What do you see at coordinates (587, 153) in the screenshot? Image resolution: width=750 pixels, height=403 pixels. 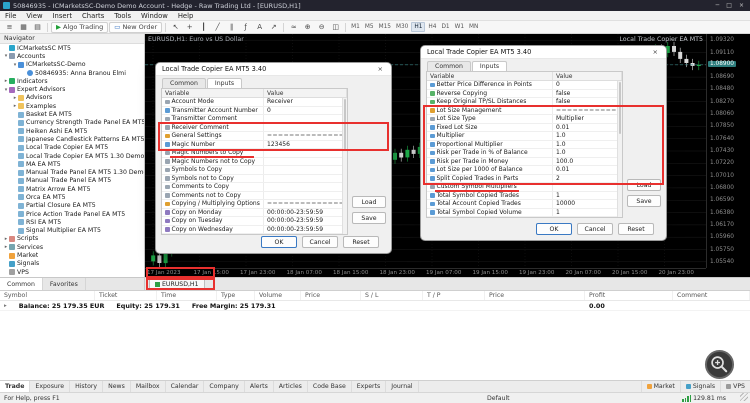 I see `input-value: 1.0` at bounding box center [587, 153].